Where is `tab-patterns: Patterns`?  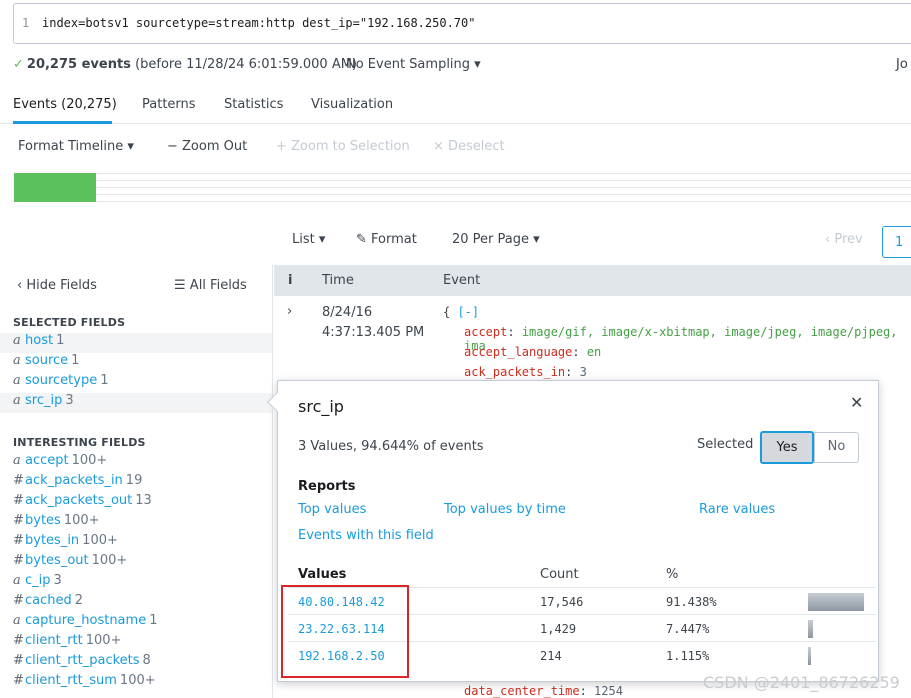 tab-patterns: Patterns is located at coordinates (169, 104).